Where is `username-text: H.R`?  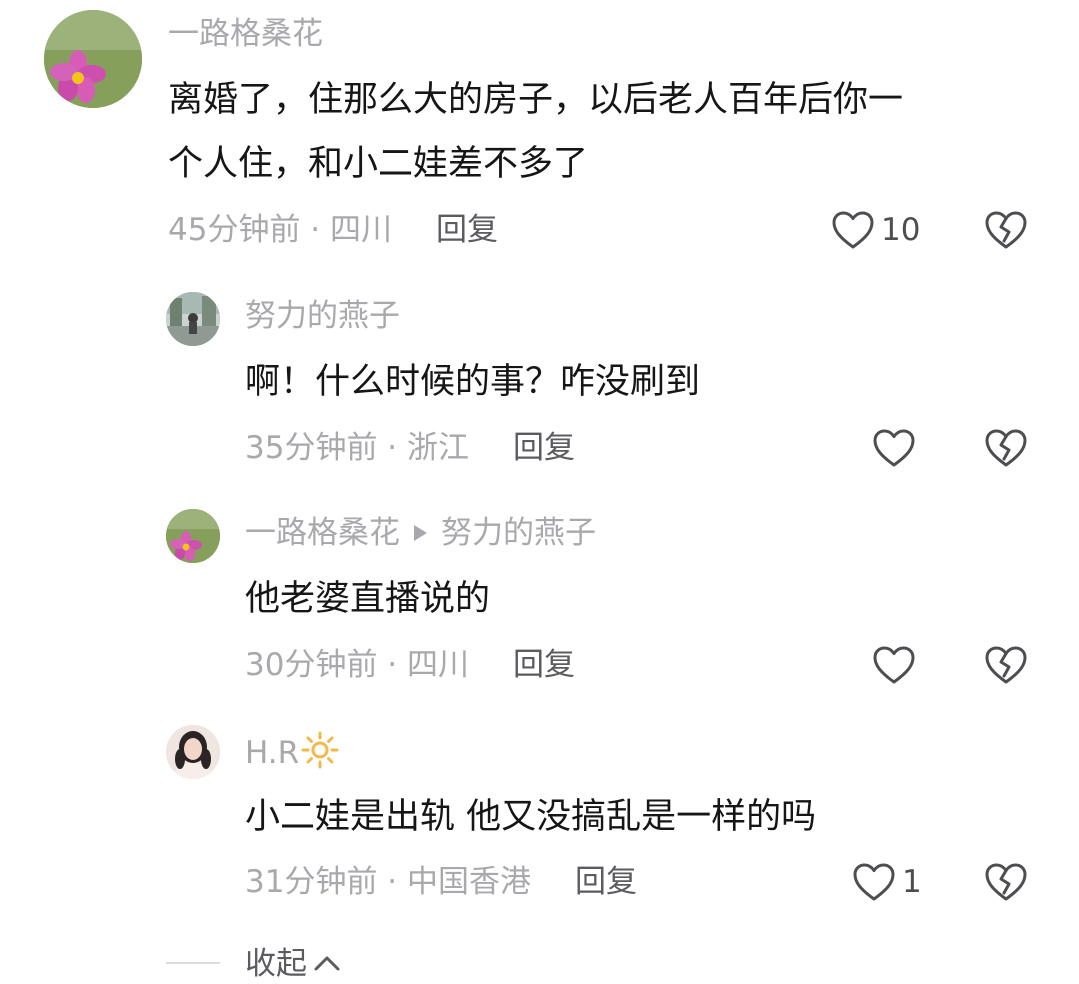
username-text: H.R is located at coordinates (272, 753).